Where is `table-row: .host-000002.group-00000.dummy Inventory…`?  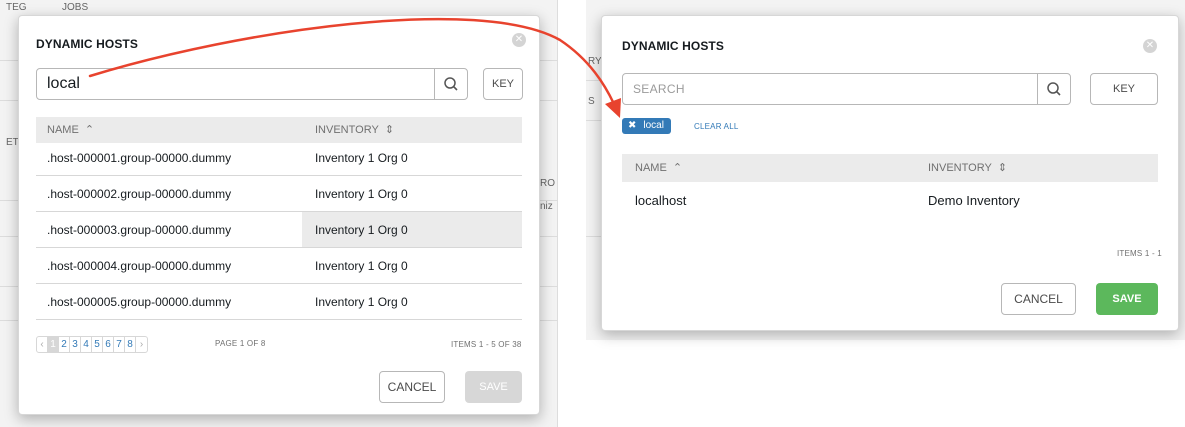
table-row: .host-000002.group-00000.dummy Inventory… is located at coordinates (279, 194).